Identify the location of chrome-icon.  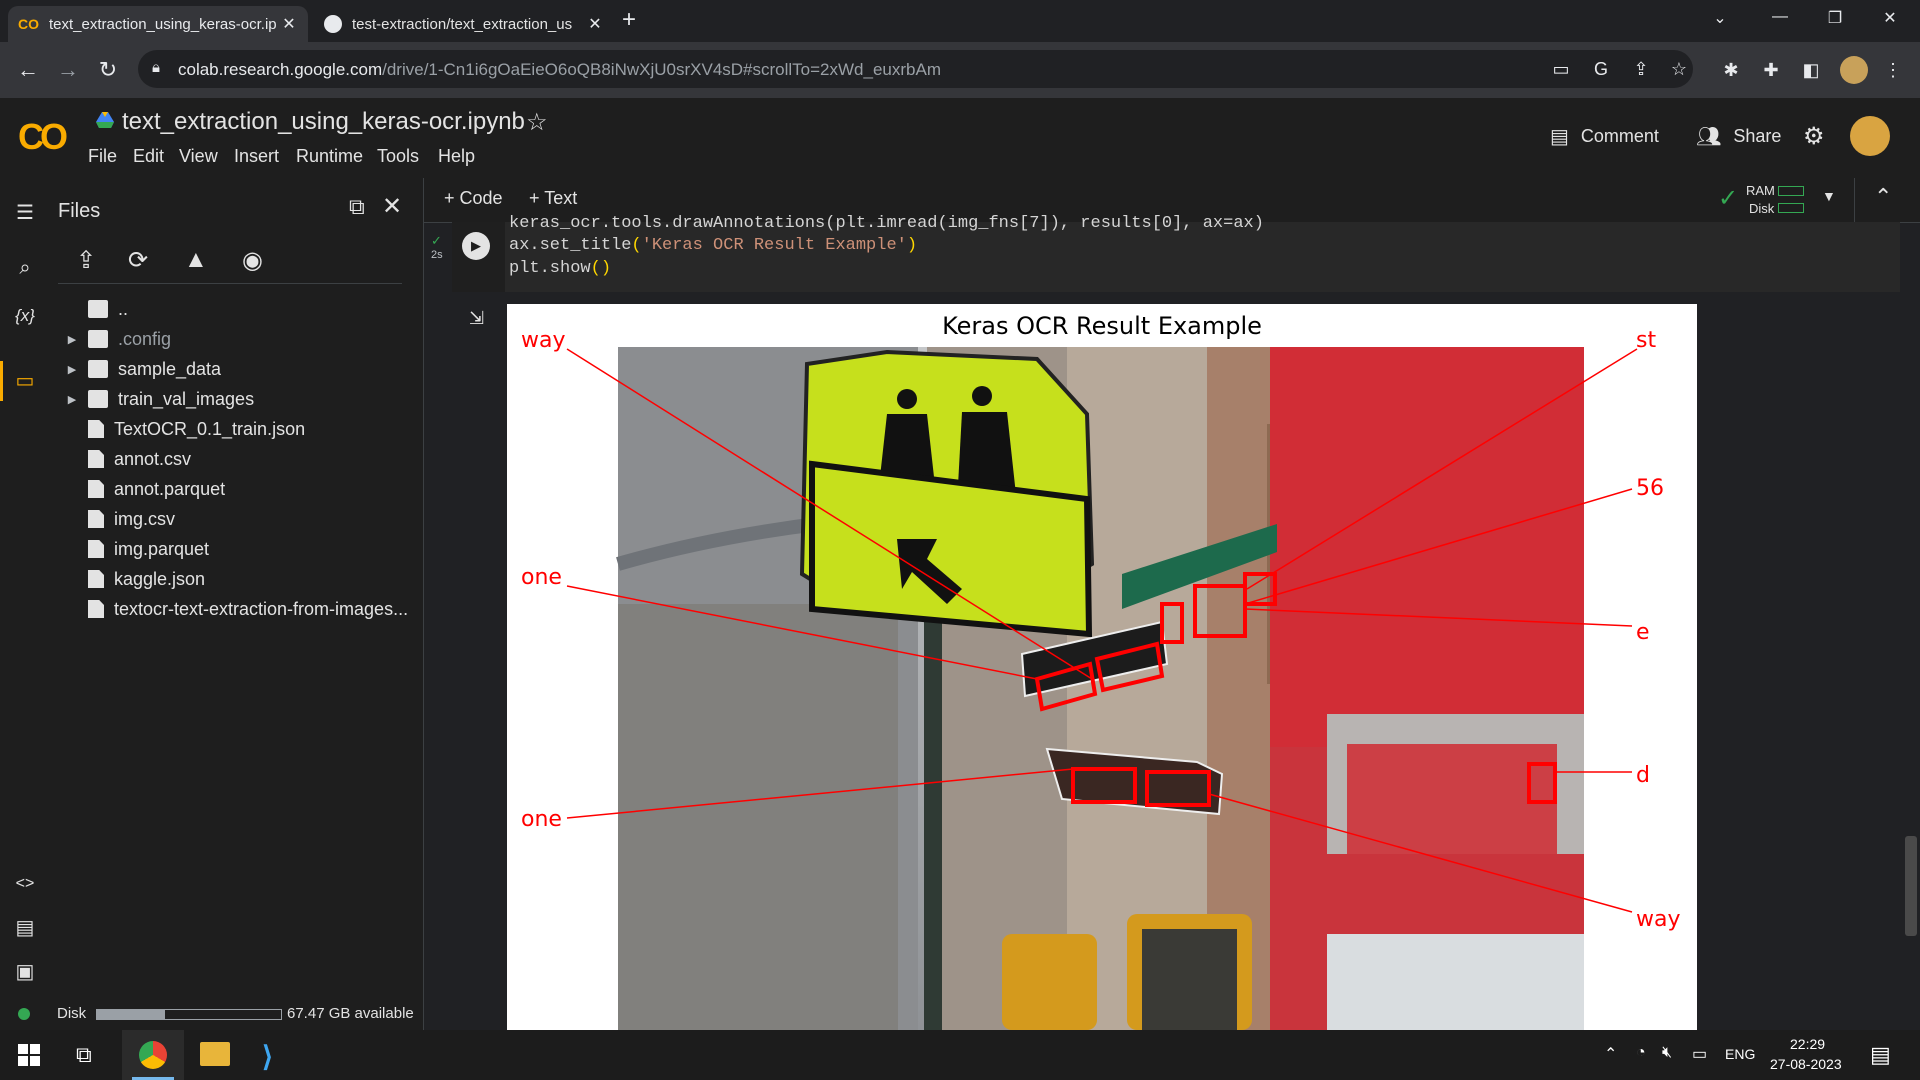
(153, 1055).